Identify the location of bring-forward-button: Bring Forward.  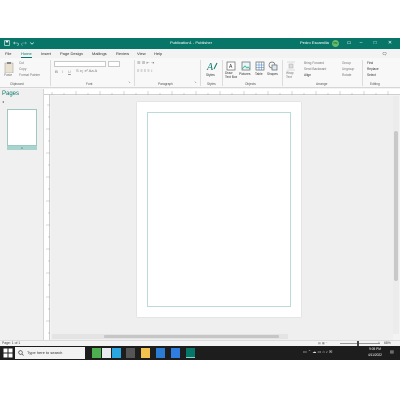
(314, 63).